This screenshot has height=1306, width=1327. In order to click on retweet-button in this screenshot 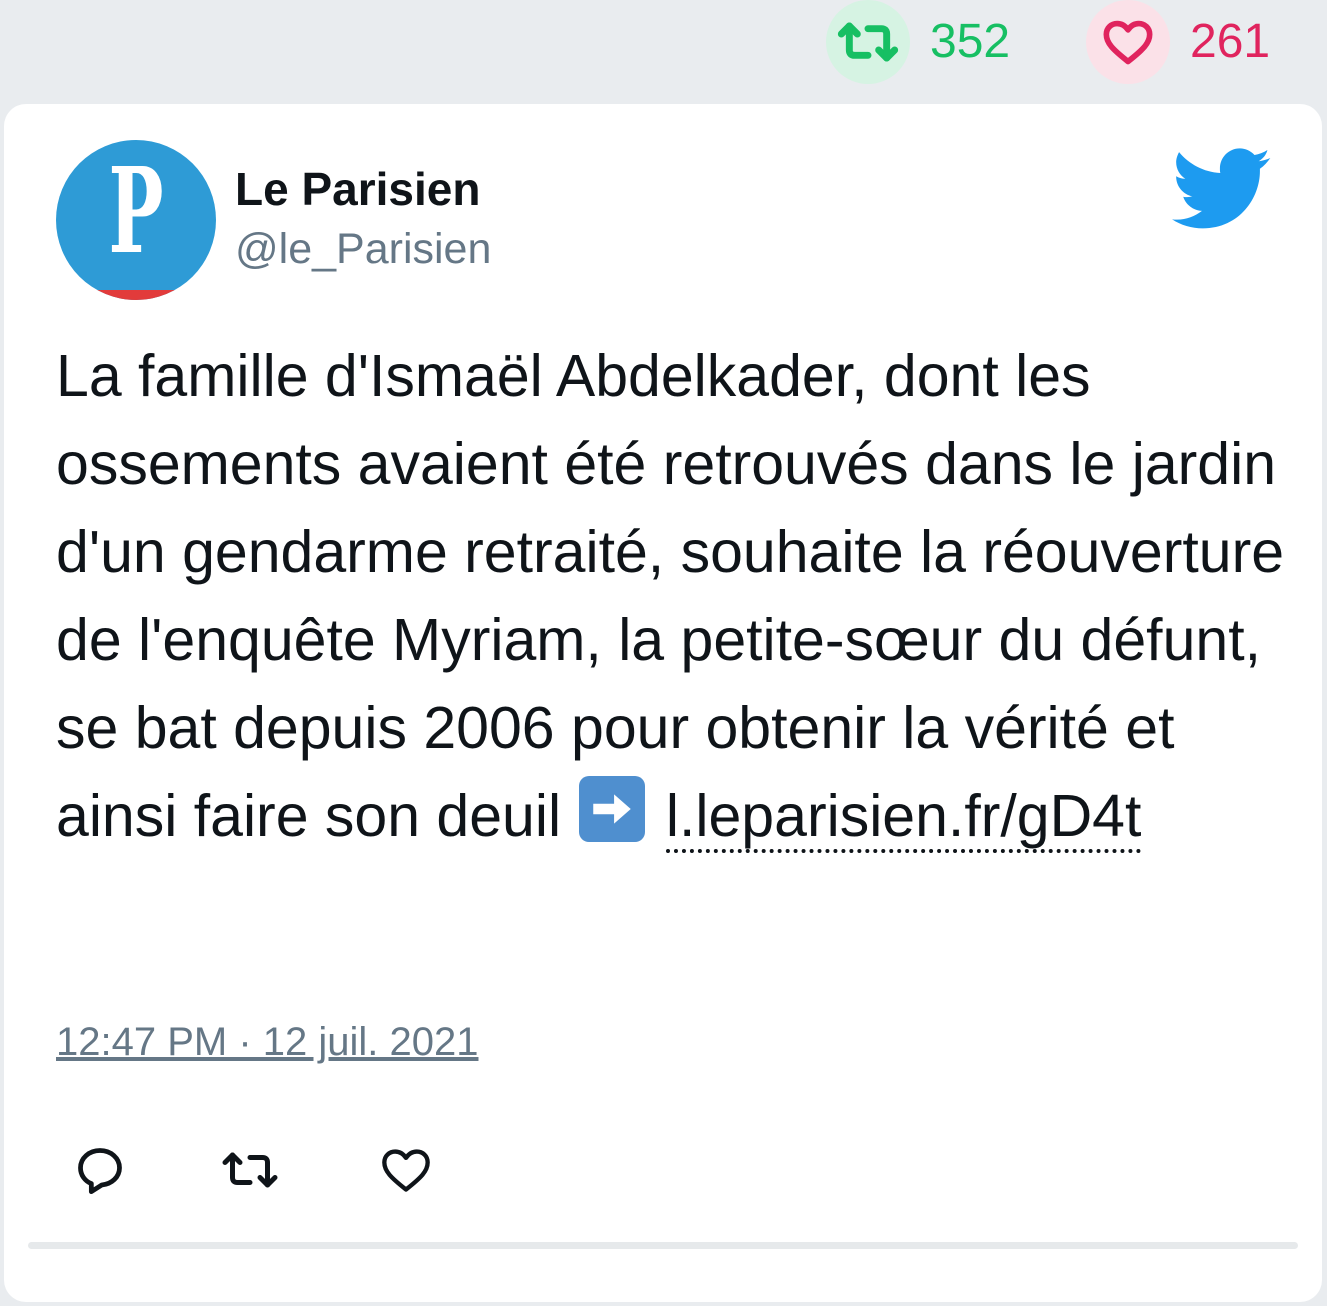, I will do `click(250, 1170)`.